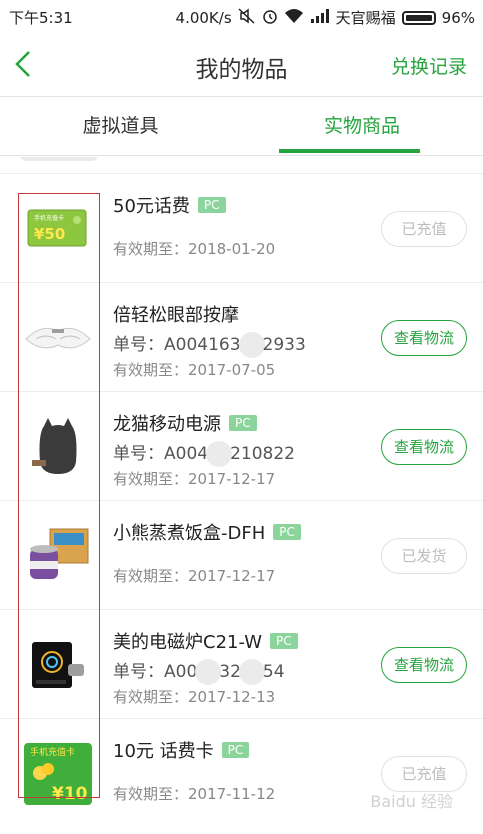 Image resolution: width=483 pixels, height=834 pixels. I want to click on alarm-icon, so click(270, 18).